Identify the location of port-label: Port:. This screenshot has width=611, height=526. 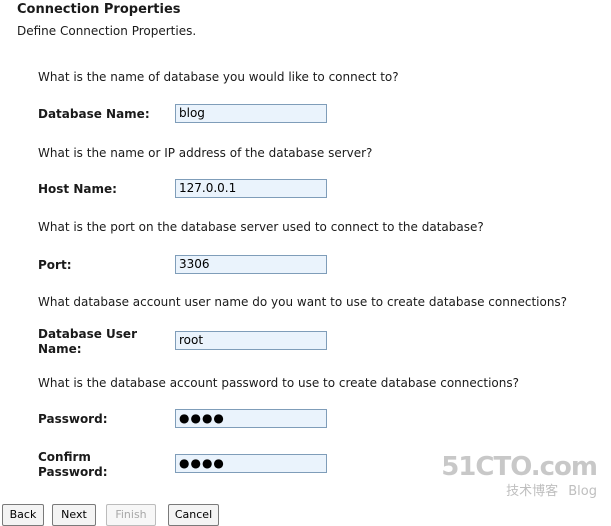
(55, 265).